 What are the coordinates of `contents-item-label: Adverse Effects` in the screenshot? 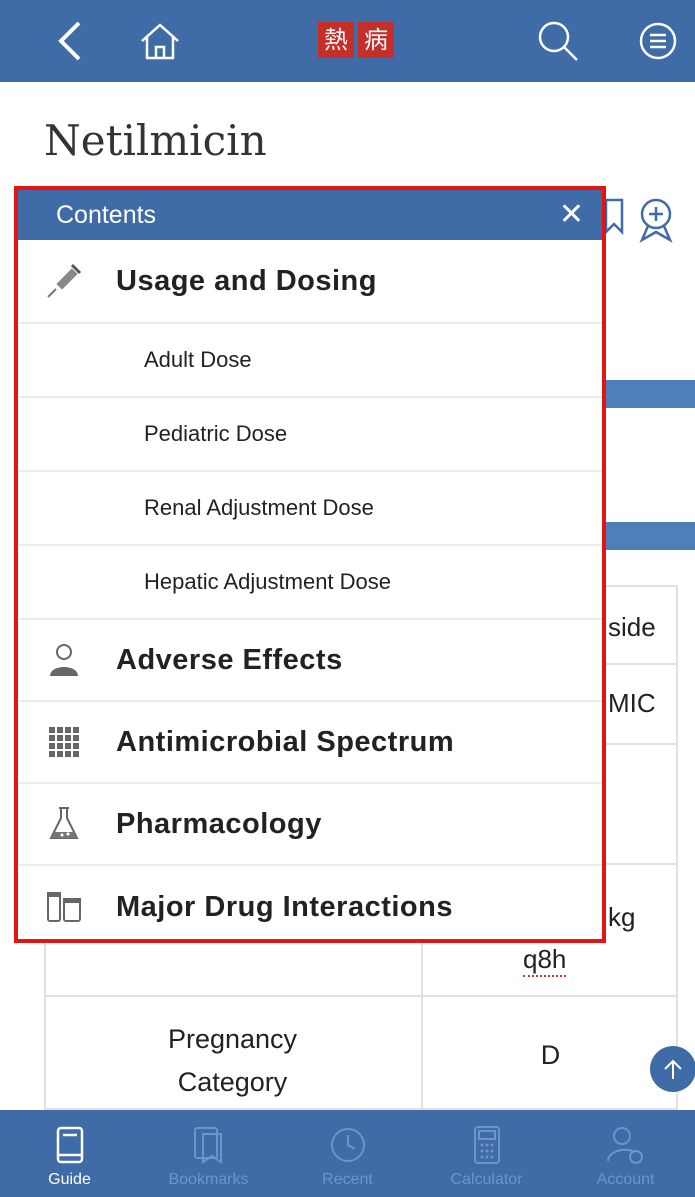 It's located at (229, 659).